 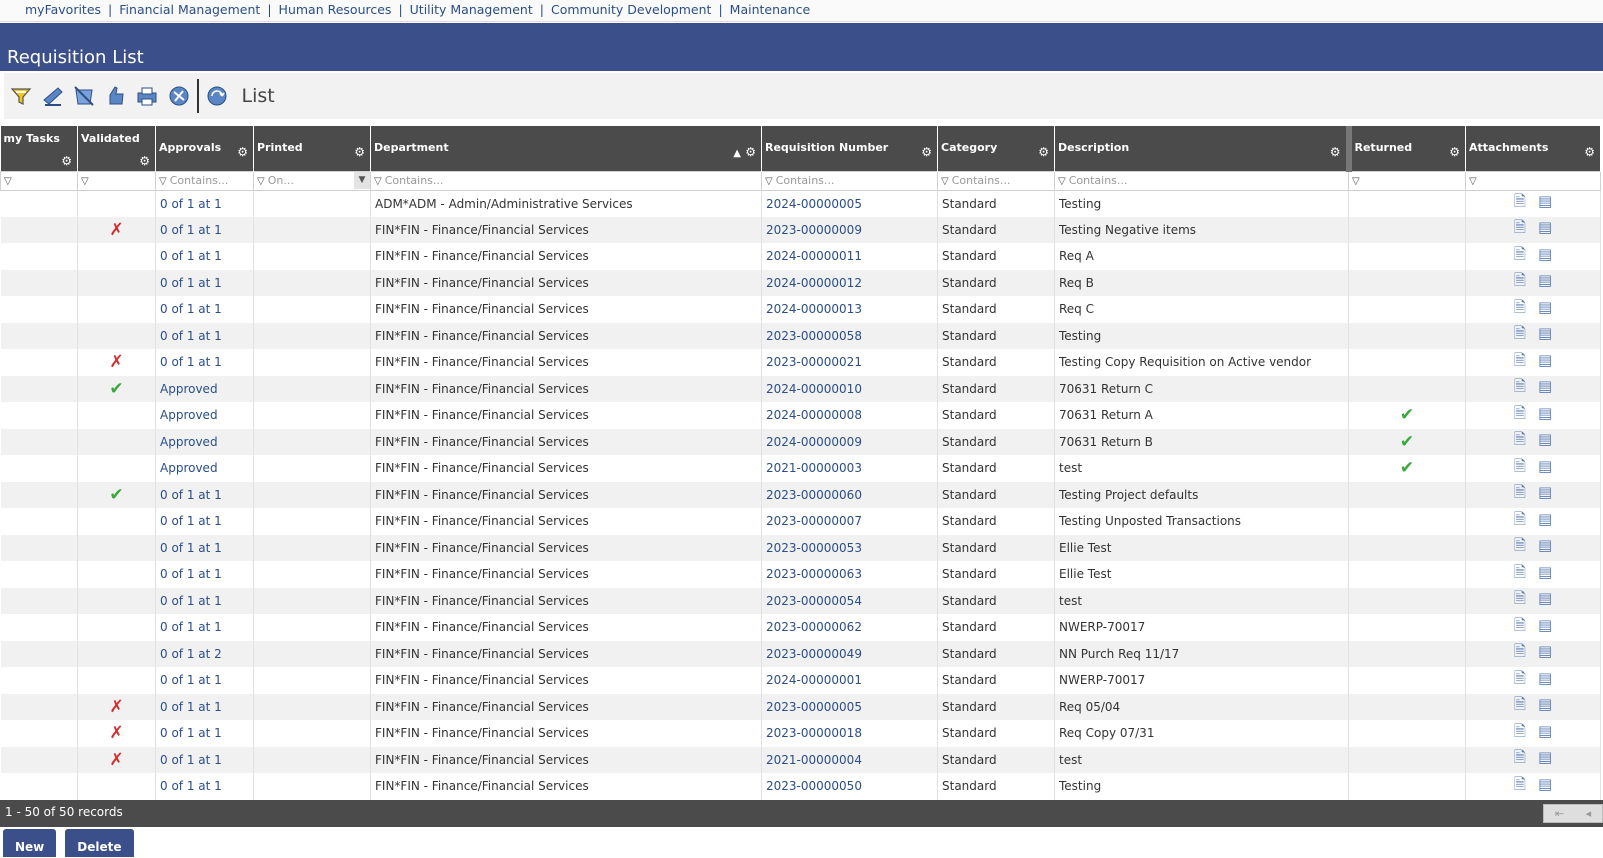 What do you see at coordinates (362, 180) in the screenshot?
I see `chevron-down-icon: ▼` at bounding box center [362, 180].